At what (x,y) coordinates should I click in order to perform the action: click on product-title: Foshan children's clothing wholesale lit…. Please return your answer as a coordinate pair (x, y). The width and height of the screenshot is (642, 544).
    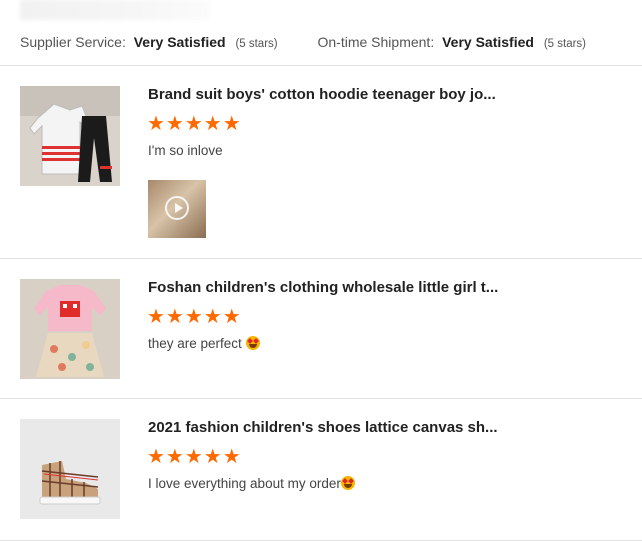
    Looking at the image, I should click on (323, 287).